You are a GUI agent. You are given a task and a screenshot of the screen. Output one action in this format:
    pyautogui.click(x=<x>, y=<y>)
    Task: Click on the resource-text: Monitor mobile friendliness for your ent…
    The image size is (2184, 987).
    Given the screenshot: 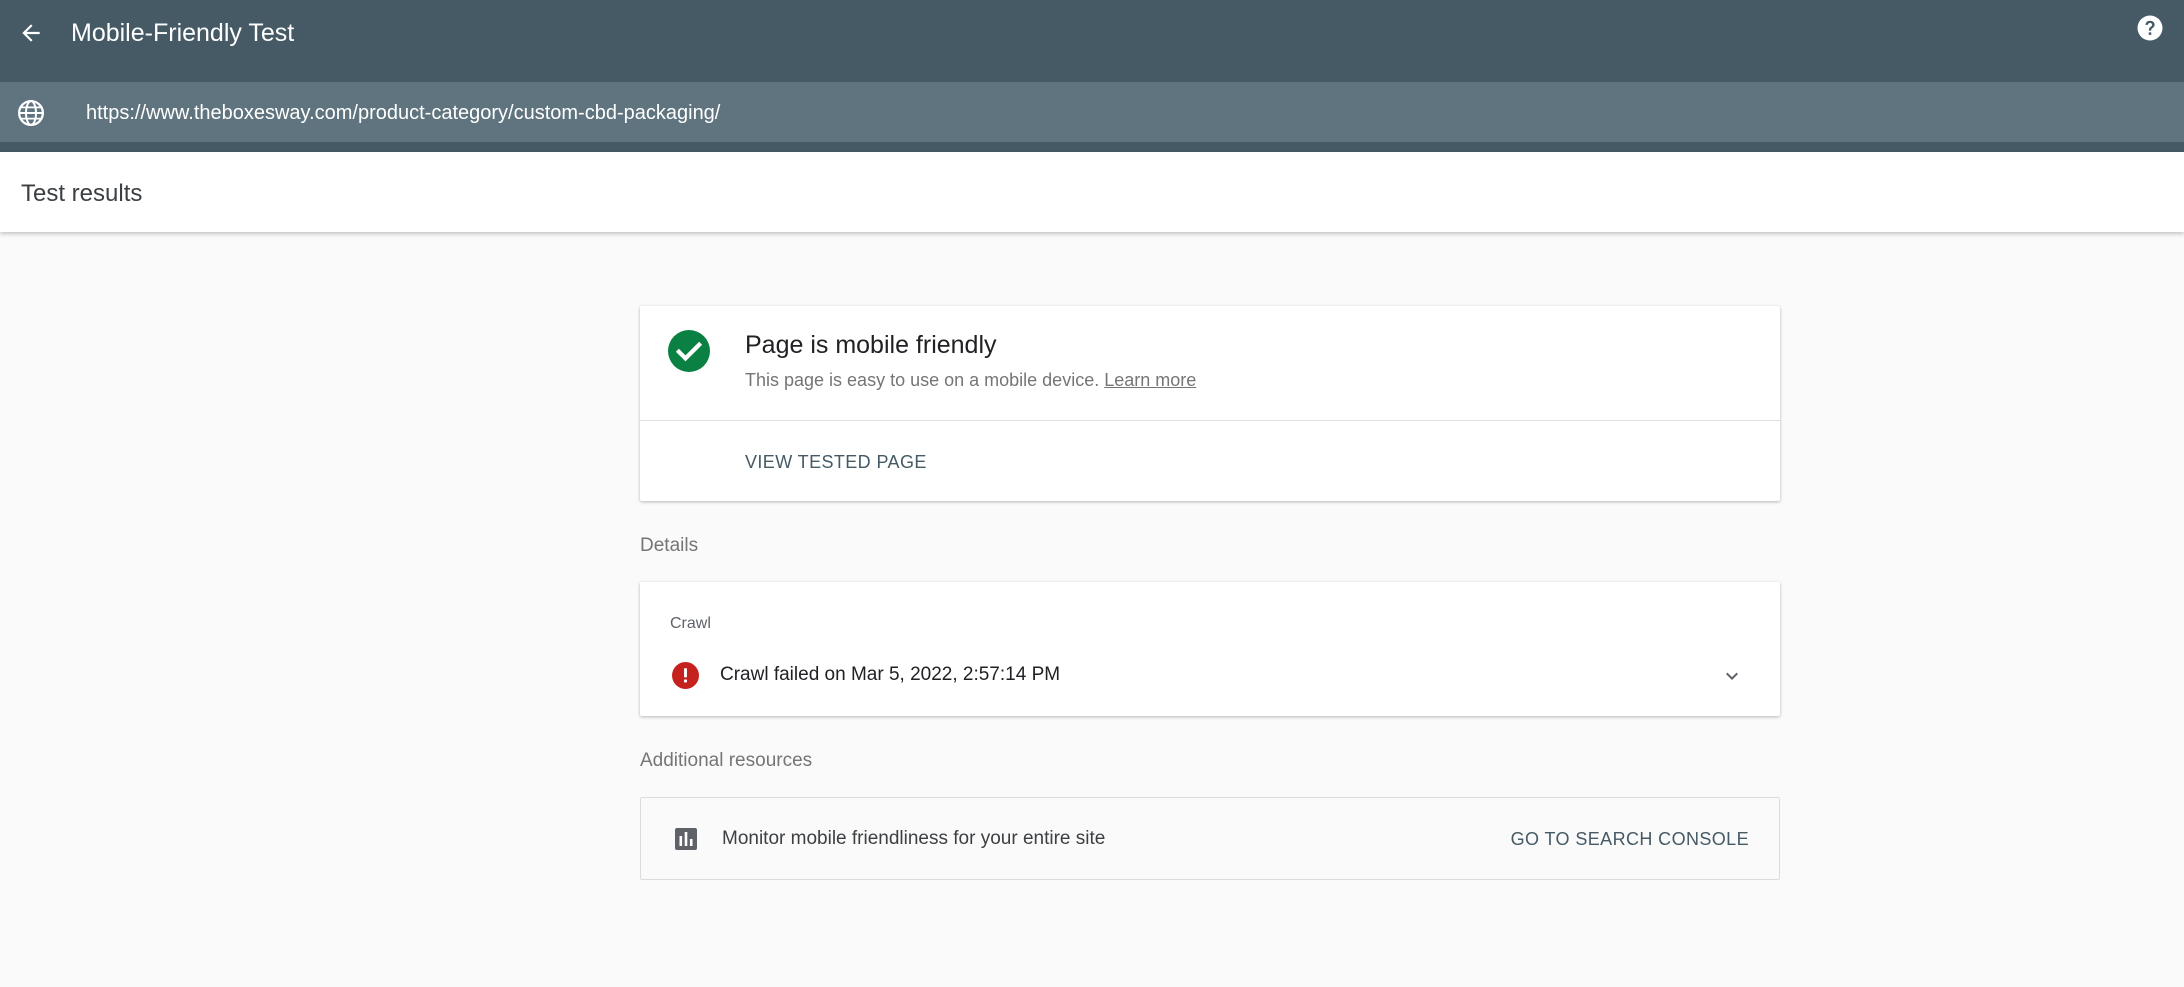 What is the action you would take?
    pyautogui.click(x=914, y=838)
    